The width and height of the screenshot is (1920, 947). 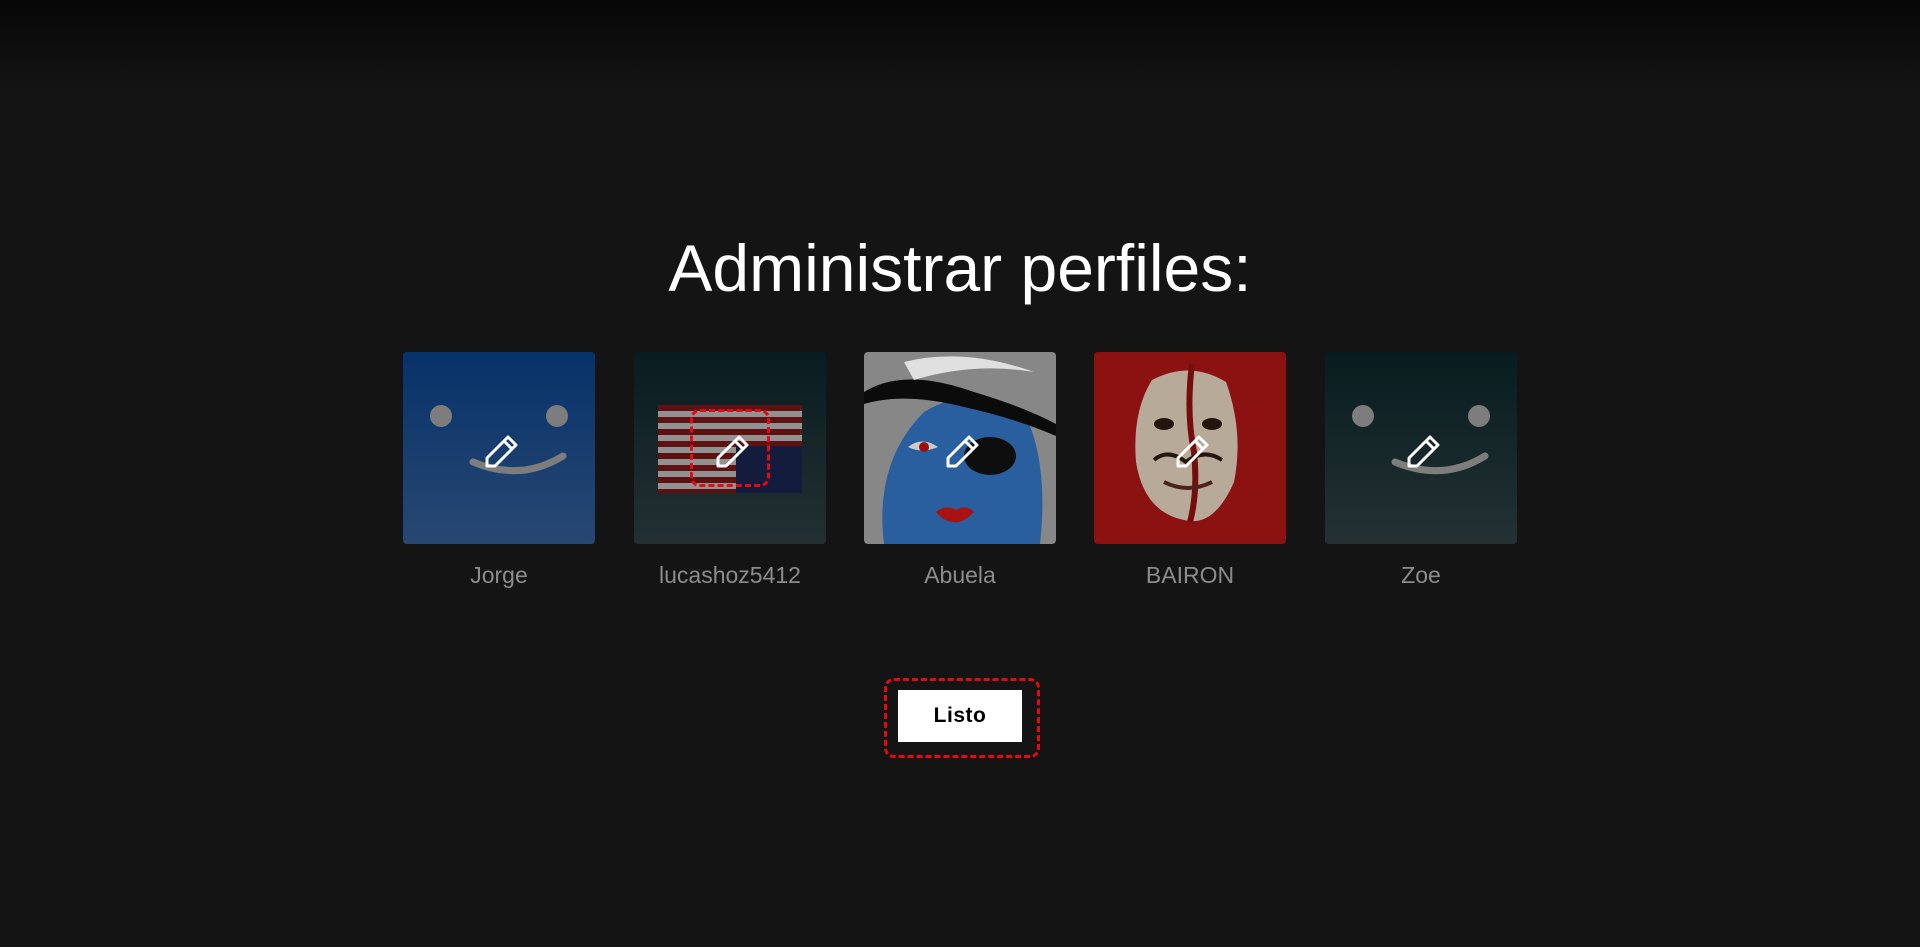 I want to click on highlight-marker, so click(x=730, y=448).